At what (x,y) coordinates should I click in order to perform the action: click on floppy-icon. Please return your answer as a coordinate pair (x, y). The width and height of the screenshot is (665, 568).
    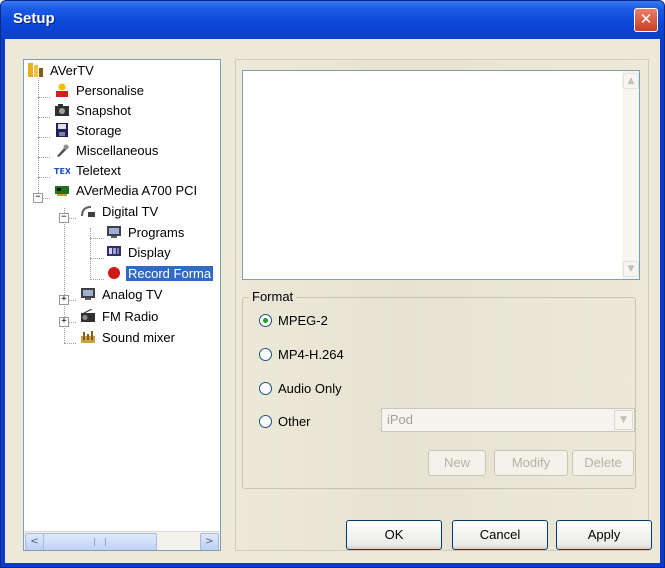
    Looking at the image, I should click on (62, 130).